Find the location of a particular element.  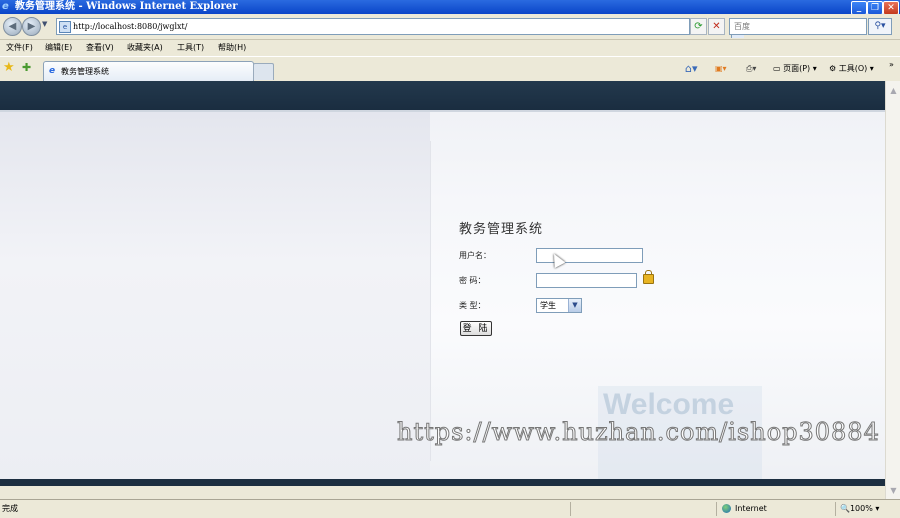

chevron-down-icon: ▼ is located at coordinates (574, 305).